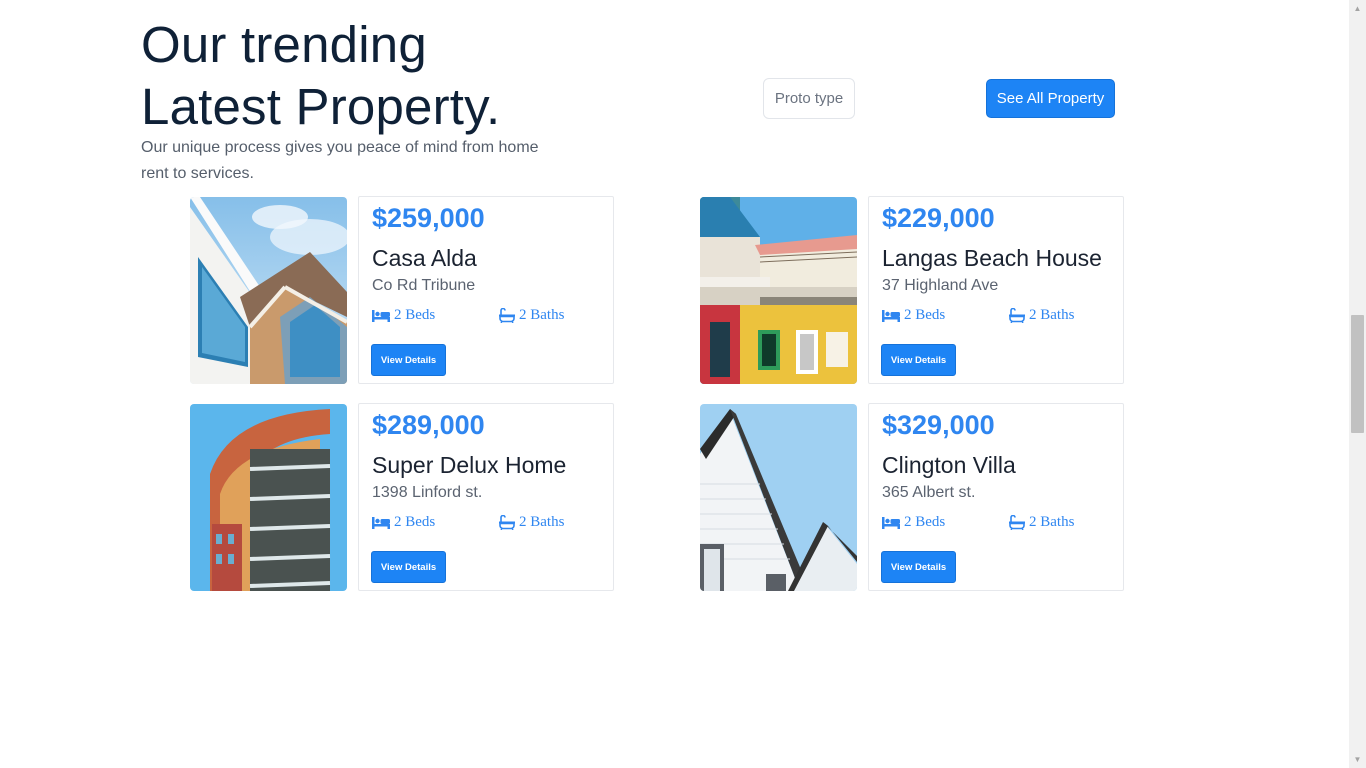 This screenshot has height=768, width=1366. What do you see at coordinates (1357, 8) in the screenshot?
I see `scroll-up-arrow-icon: ▲` at bounding box center [1357, 8].